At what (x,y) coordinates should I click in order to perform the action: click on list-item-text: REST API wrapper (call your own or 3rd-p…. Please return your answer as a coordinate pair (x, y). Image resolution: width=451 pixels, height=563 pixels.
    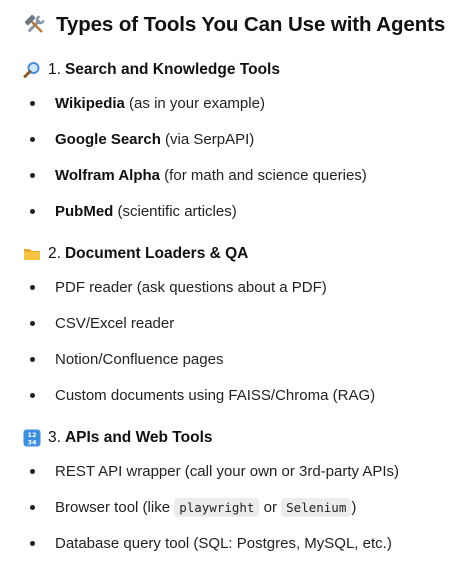
    Looking at the image, I should click on (227, 471).